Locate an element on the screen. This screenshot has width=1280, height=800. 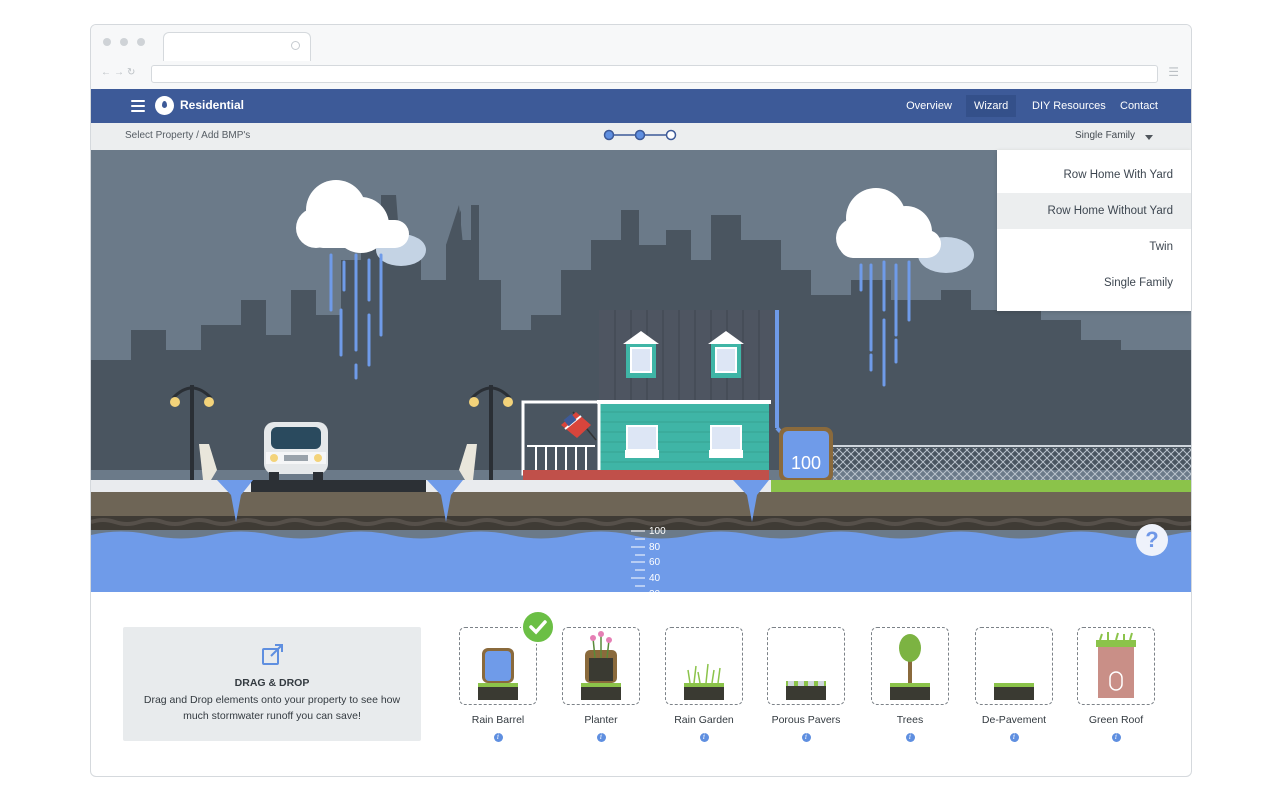
barrel-volume-readout: 100 is located at coordinates (806, 463).